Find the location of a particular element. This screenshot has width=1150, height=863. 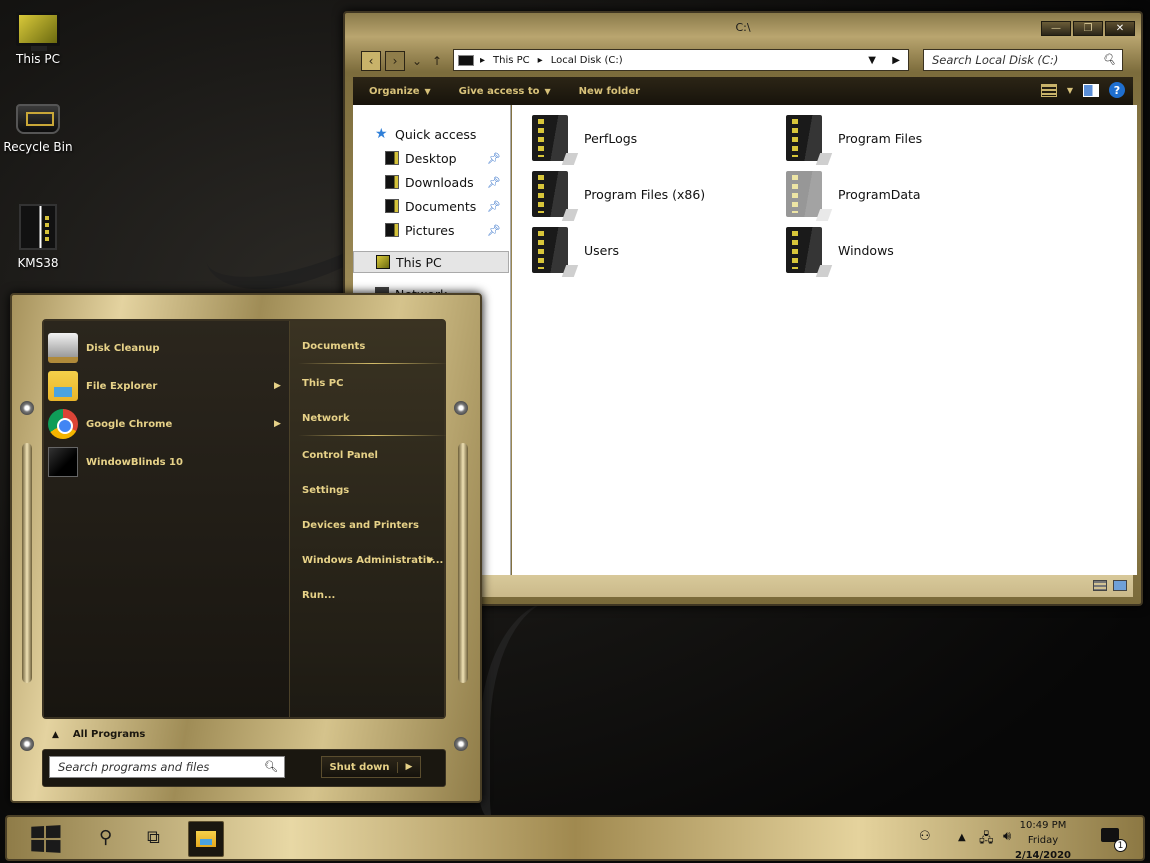

show-hidden-icons-icon: ▲ is located at coordinates (962, 837).